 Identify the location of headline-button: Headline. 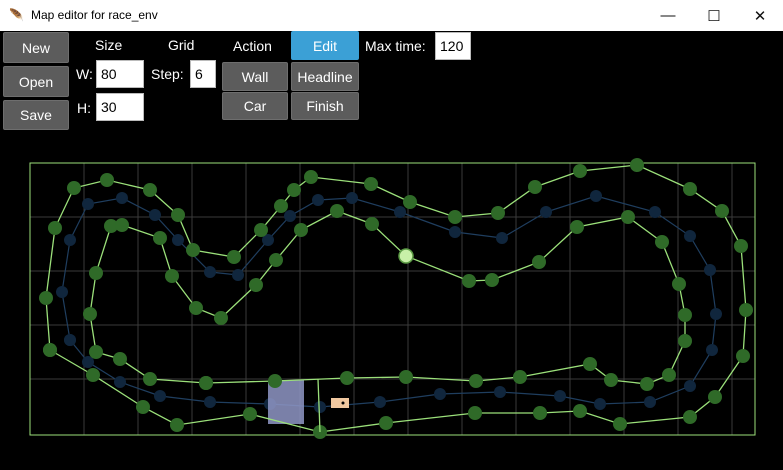
(325, 76).